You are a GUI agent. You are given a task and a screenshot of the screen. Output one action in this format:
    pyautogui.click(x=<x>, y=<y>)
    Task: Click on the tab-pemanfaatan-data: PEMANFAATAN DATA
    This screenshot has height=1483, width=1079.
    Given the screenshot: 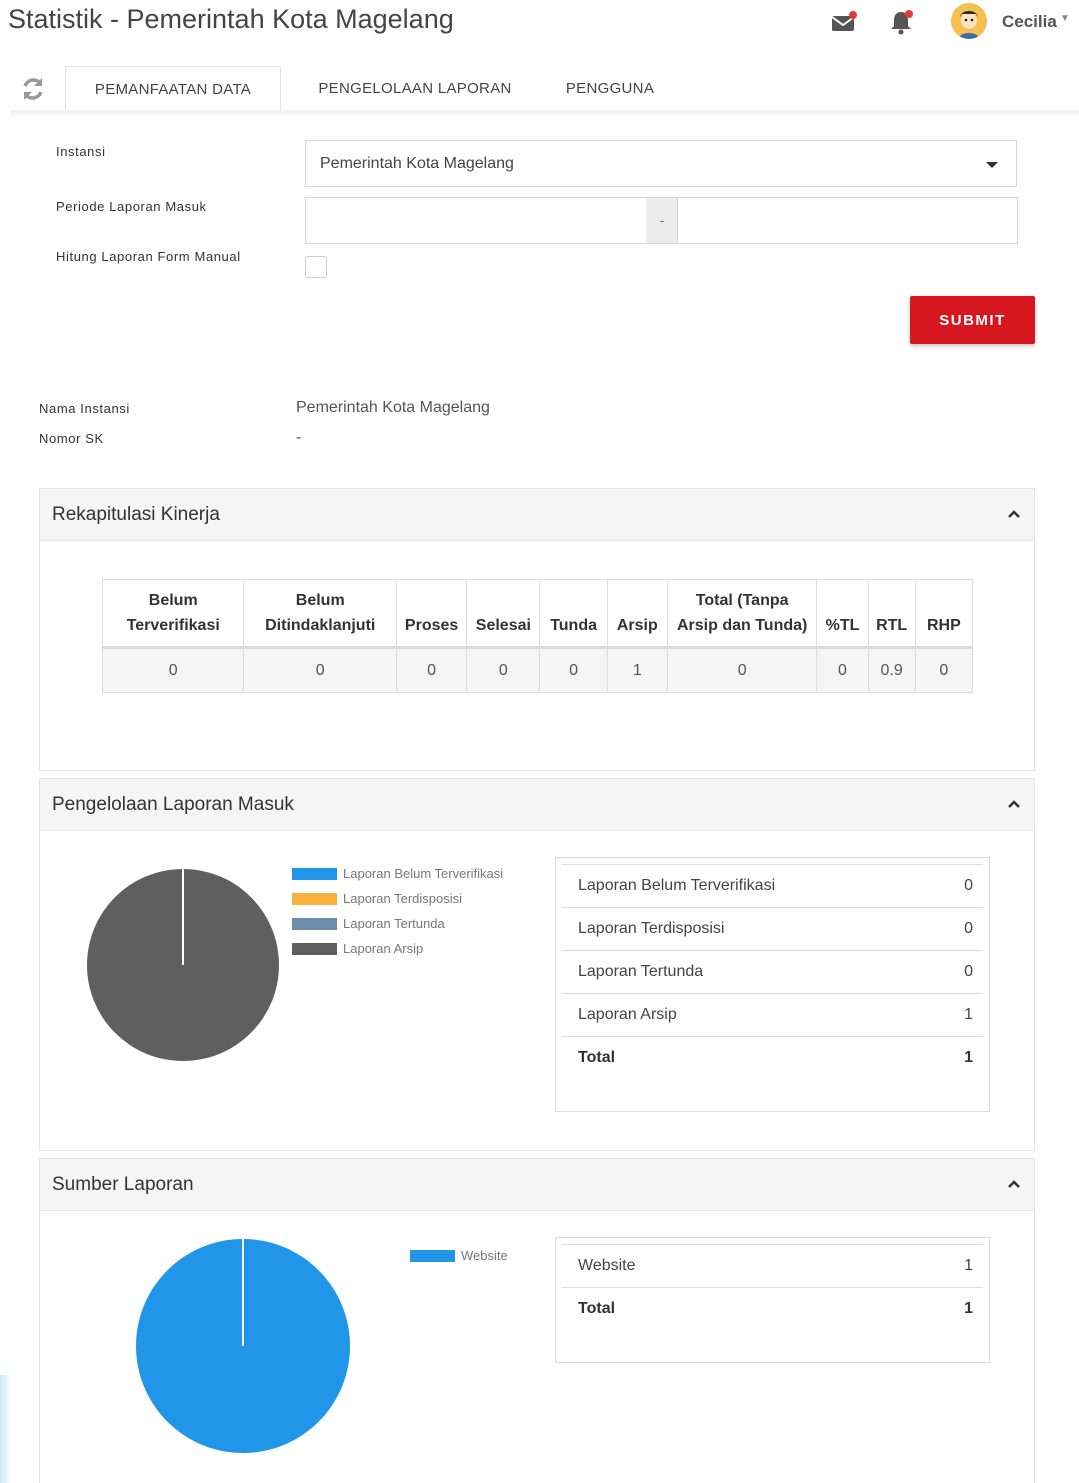 What is the action you would take?
    pyautogui.click(x=173, y=89)
    